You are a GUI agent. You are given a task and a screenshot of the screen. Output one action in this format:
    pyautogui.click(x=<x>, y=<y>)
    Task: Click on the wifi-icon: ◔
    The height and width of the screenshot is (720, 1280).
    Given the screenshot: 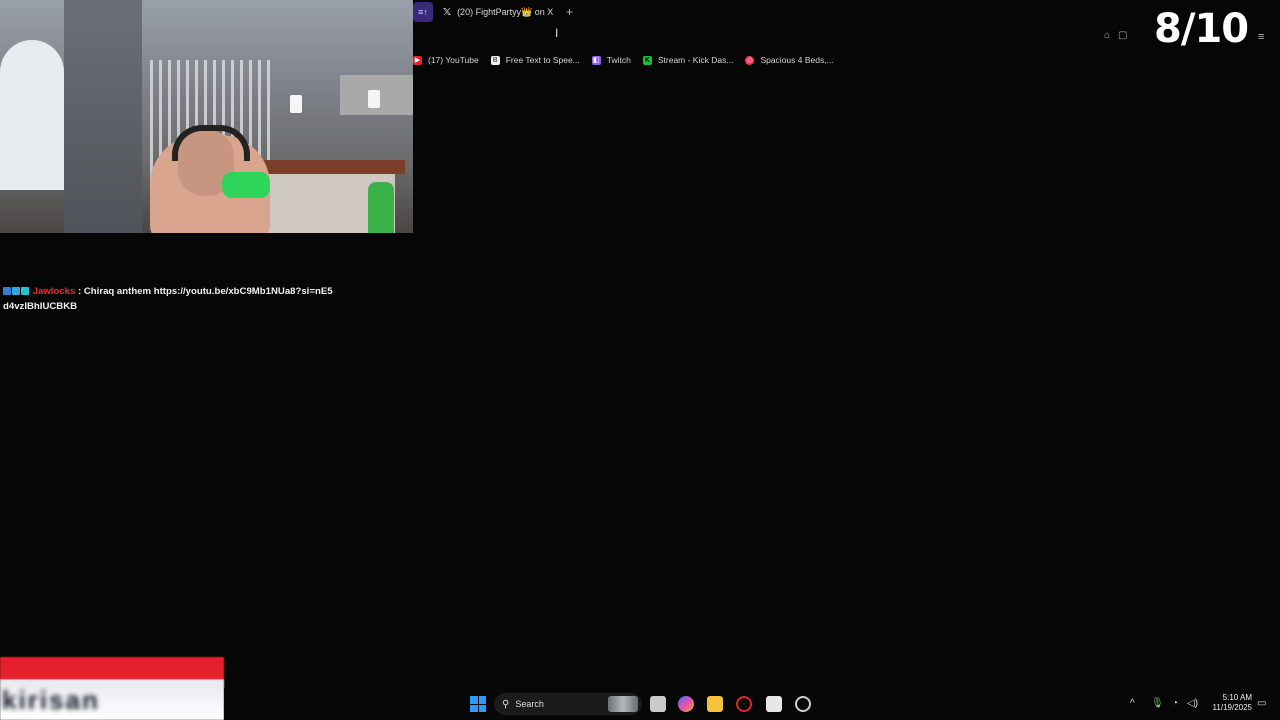 What is the action you would take?
    pyautogui.click(x=1175, y=703)
    